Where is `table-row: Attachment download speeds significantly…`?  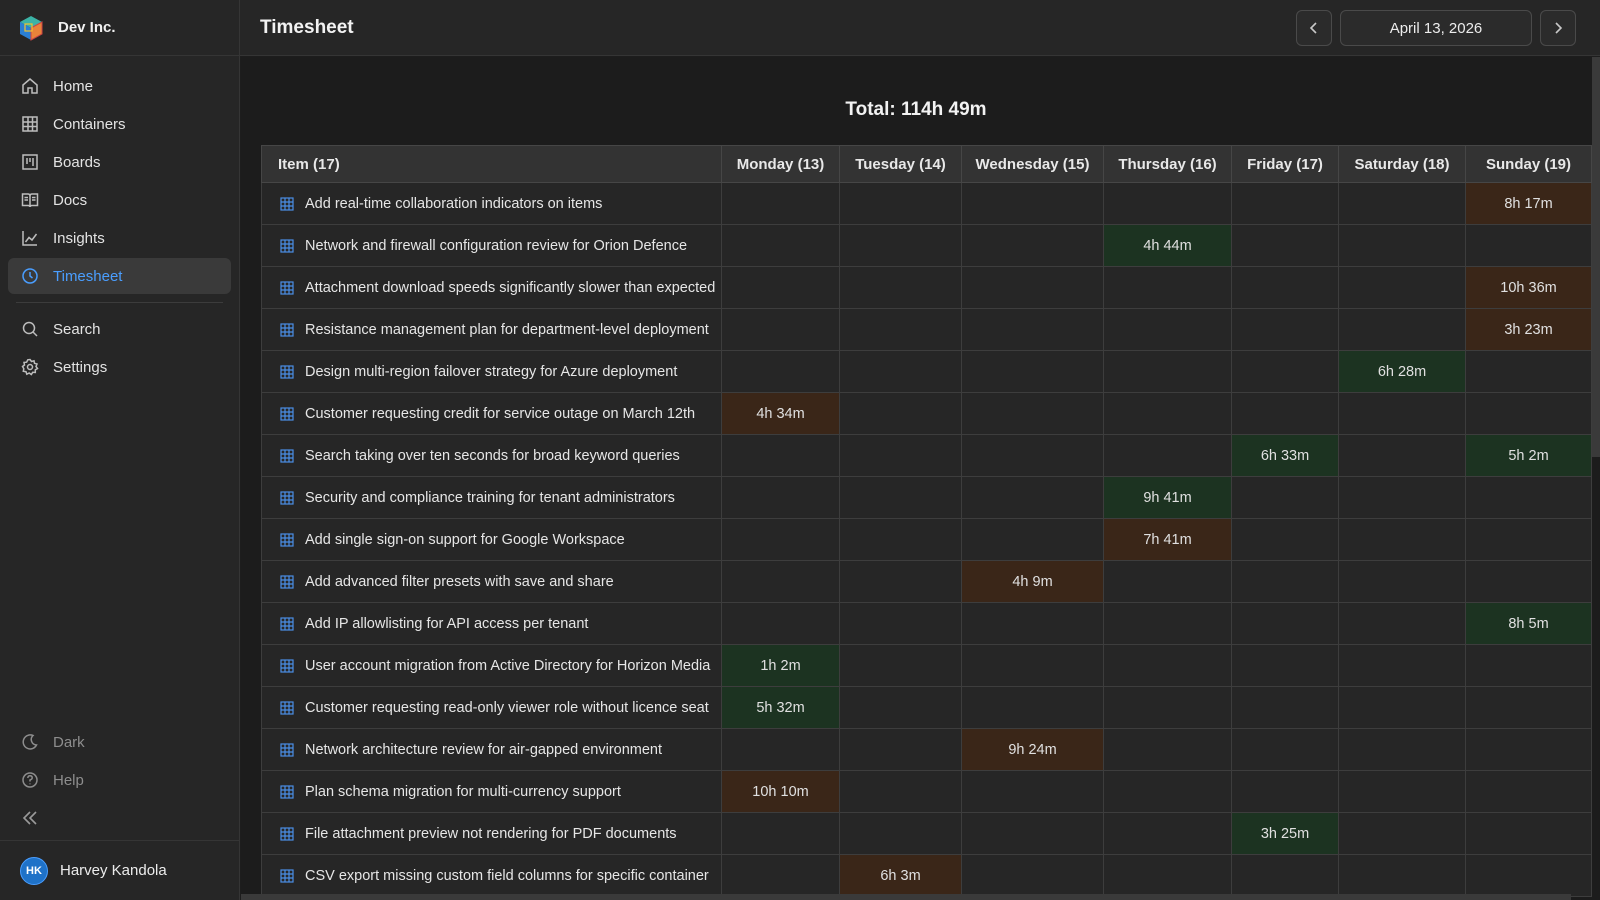
table-row: Attachment download speeds significantly… is located at coordinates (926, 287).